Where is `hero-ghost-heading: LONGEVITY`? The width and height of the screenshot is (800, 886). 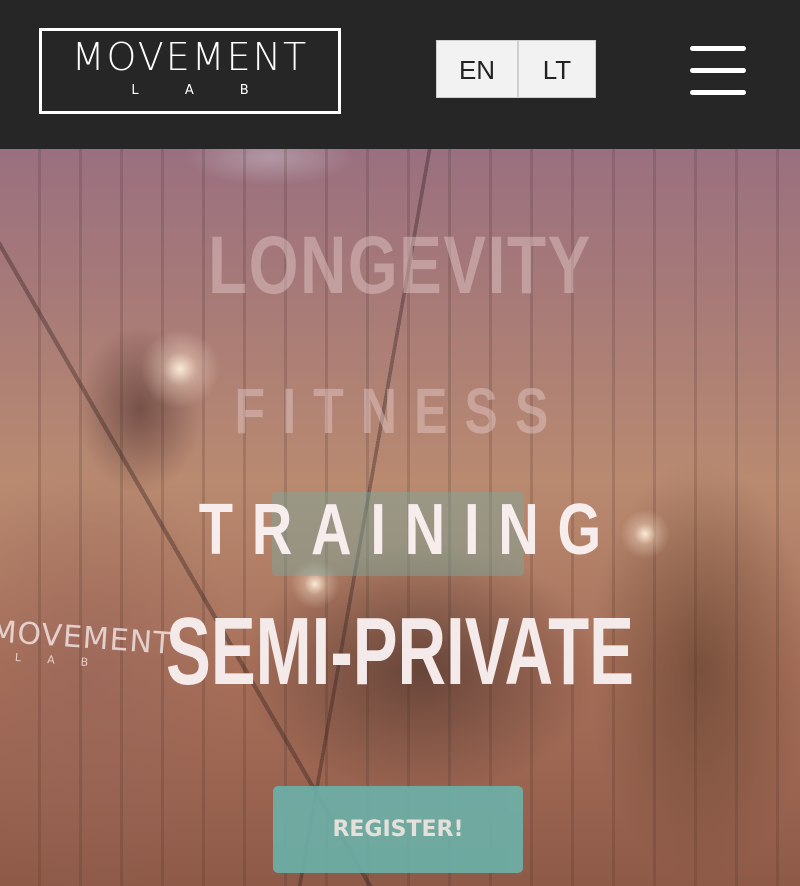
hero-ghost-heading: LONGEVITY is located at coordinates (400, 265).